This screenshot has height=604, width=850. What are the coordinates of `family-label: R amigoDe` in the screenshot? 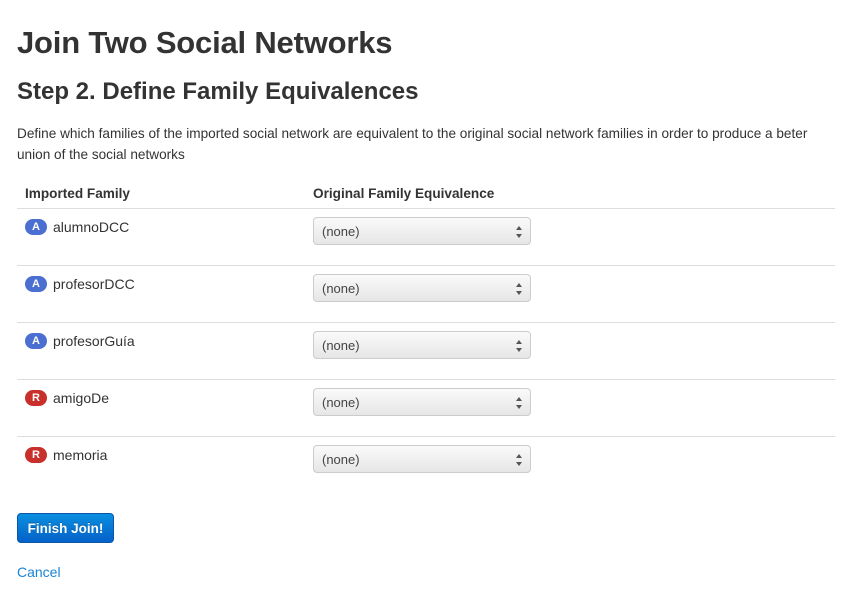 It's located at (161, 398).